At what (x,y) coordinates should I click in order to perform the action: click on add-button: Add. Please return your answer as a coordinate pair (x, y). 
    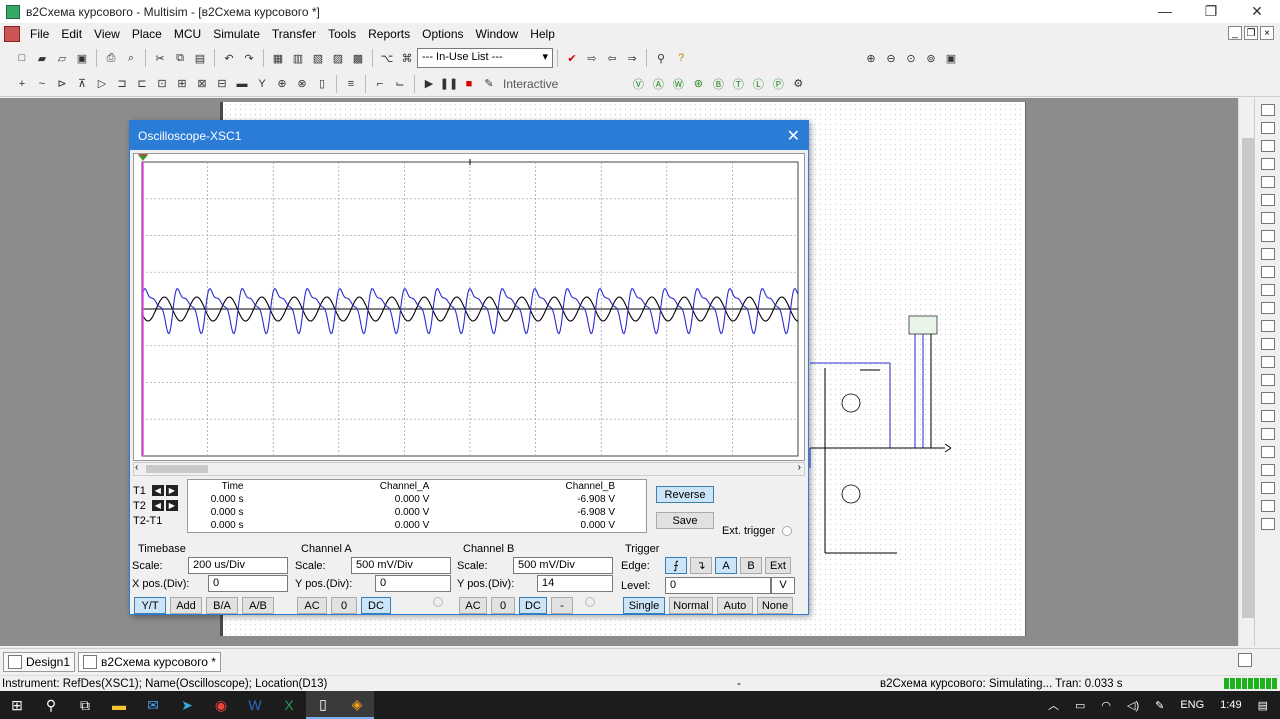
    Looking at the image, I should click on (186, 605).